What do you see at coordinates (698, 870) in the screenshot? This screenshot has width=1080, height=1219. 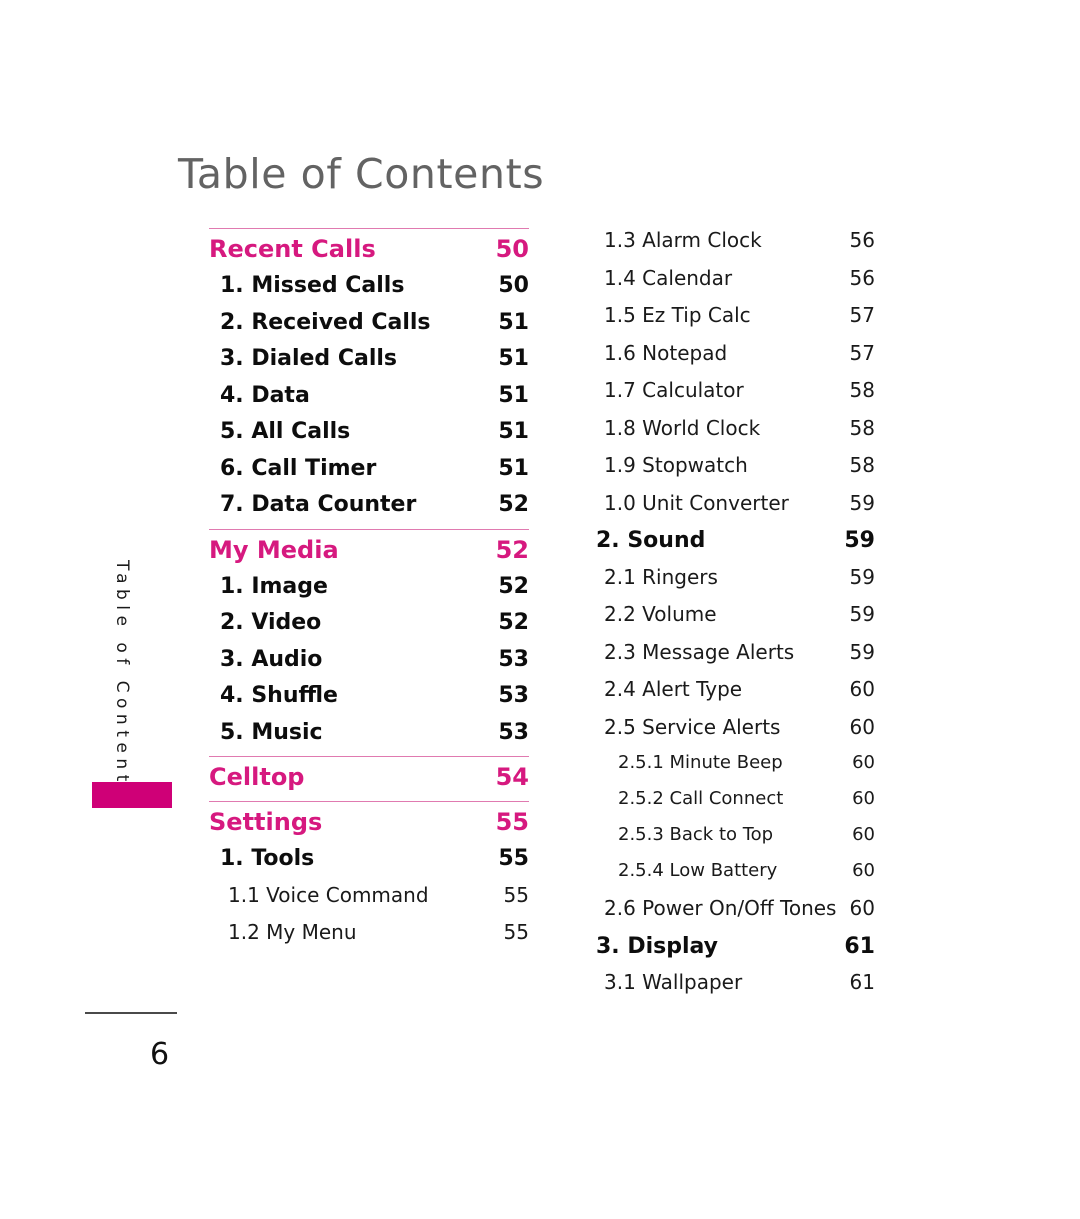 I see `toc-entry-label: 2.5.4 Low Battery` at bounding box center [698, 870].